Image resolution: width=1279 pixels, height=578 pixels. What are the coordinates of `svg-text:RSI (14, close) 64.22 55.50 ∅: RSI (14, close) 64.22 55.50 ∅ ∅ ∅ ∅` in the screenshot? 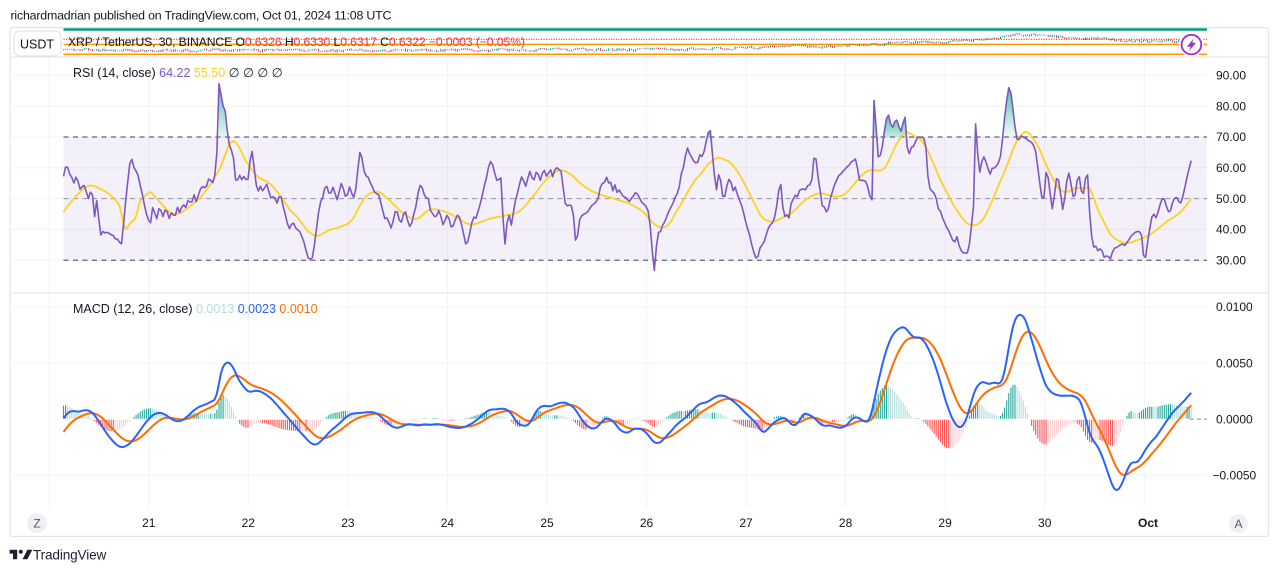 It's located at (178, 73).